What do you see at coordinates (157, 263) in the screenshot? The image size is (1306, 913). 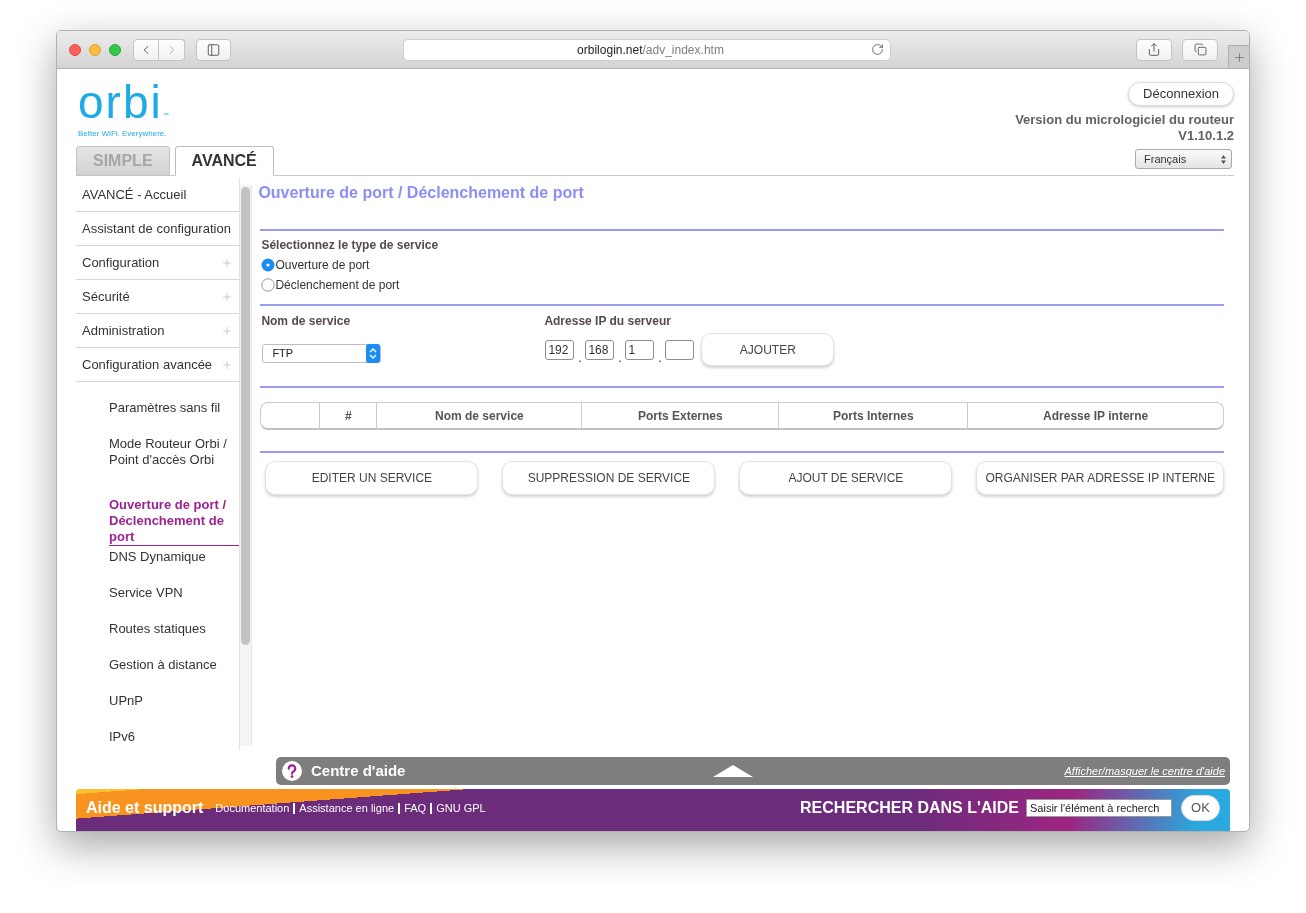 I see `sidebar-item: Configuration` at bounding box center [157, 263].